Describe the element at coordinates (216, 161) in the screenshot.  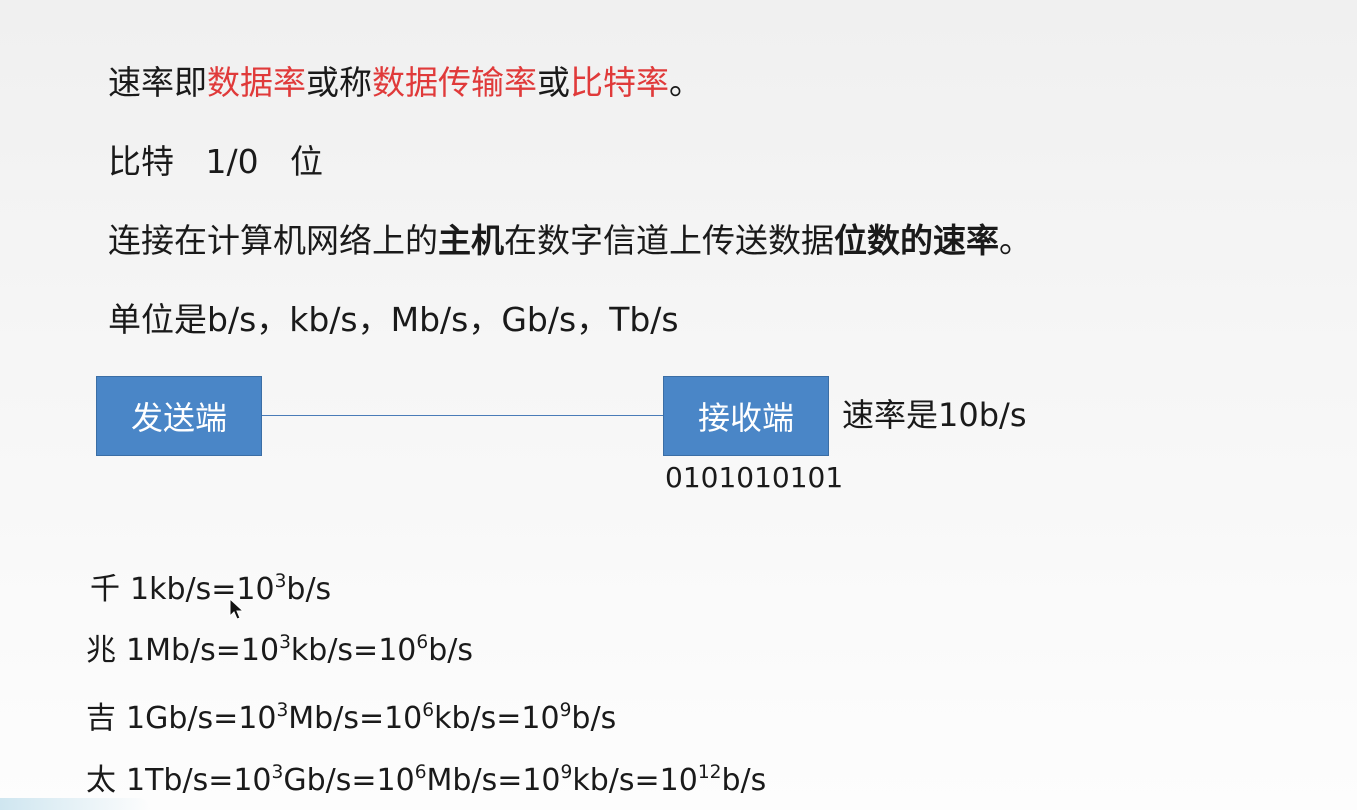
I see `bit-line: 比特 1/0 位` at that location.